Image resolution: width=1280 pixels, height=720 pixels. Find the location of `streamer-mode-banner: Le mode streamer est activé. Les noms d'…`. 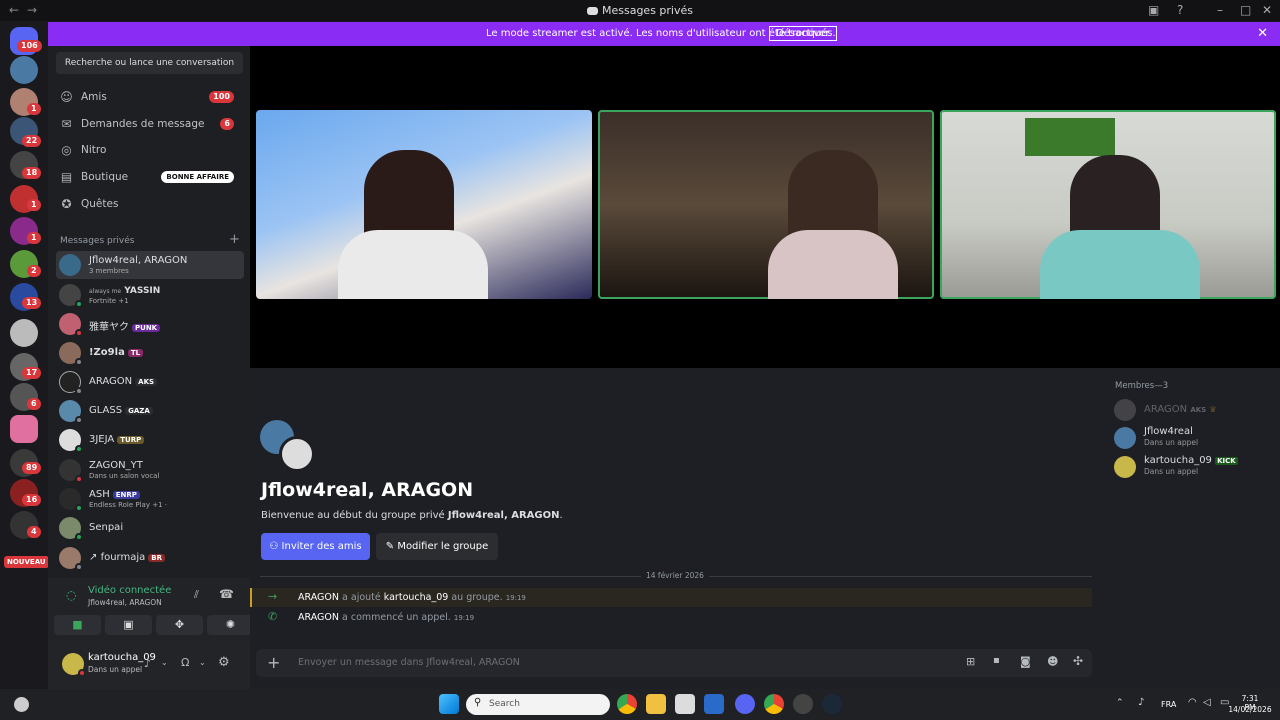

streamer-mode-banner: Le mode streamer est activé. Les noms d'… is located at coordinates (664, 34).